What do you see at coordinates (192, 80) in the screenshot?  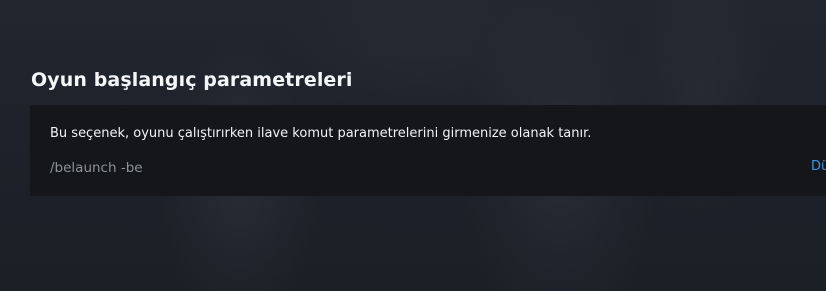 I see `section-title: Oyun başlangıç parametreleri` at bounding box center [192, 80].